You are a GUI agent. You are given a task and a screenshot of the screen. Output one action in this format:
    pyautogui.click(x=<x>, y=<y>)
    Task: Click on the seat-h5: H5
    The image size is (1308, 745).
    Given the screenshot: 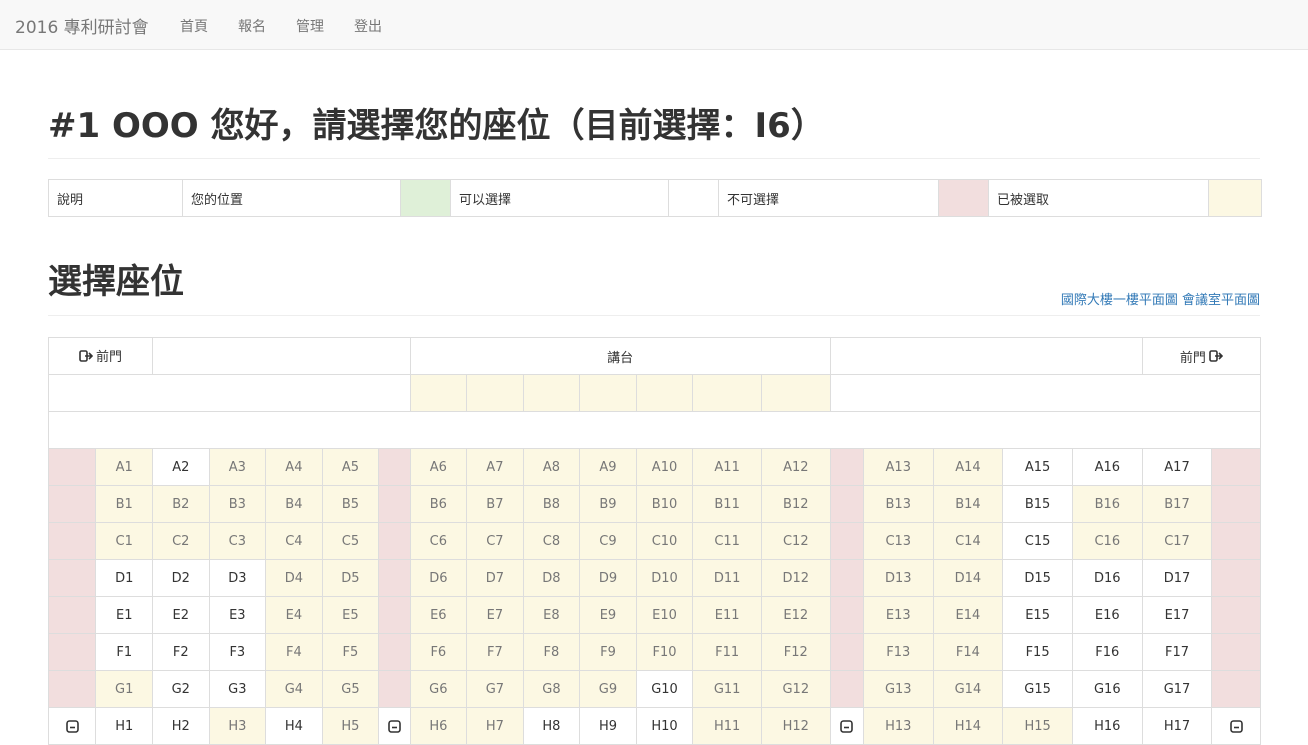 What is the action you would take?
    pyautogui.click(x=350, y=726)
    